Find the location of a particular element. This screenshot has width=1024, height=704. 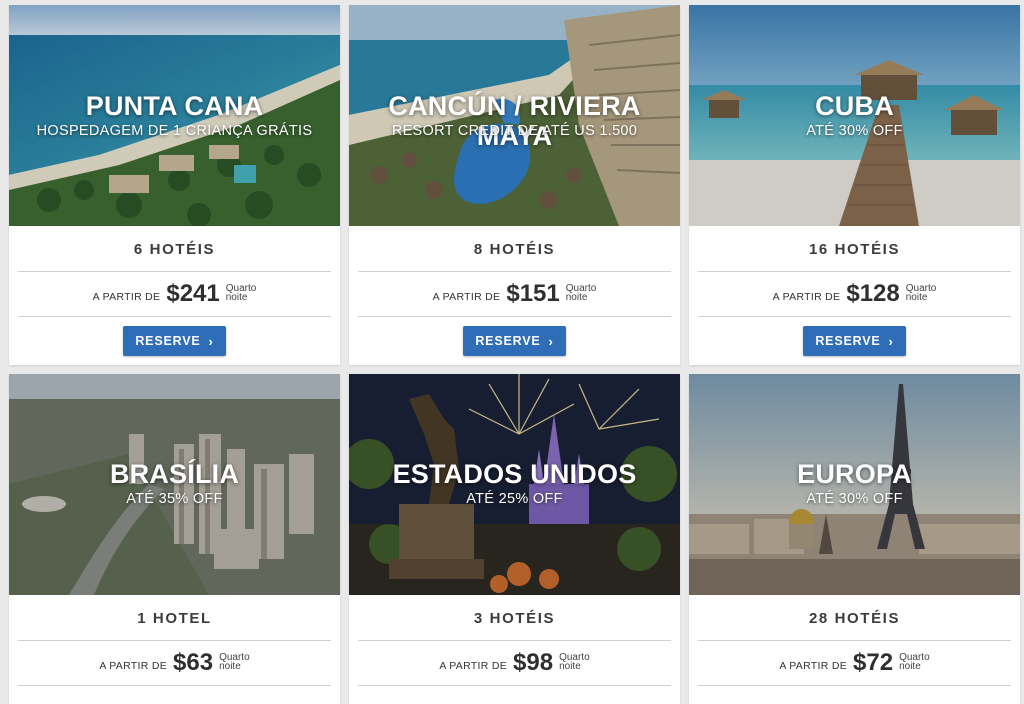

price-amount: $151 is located at coordinates (533, 293).